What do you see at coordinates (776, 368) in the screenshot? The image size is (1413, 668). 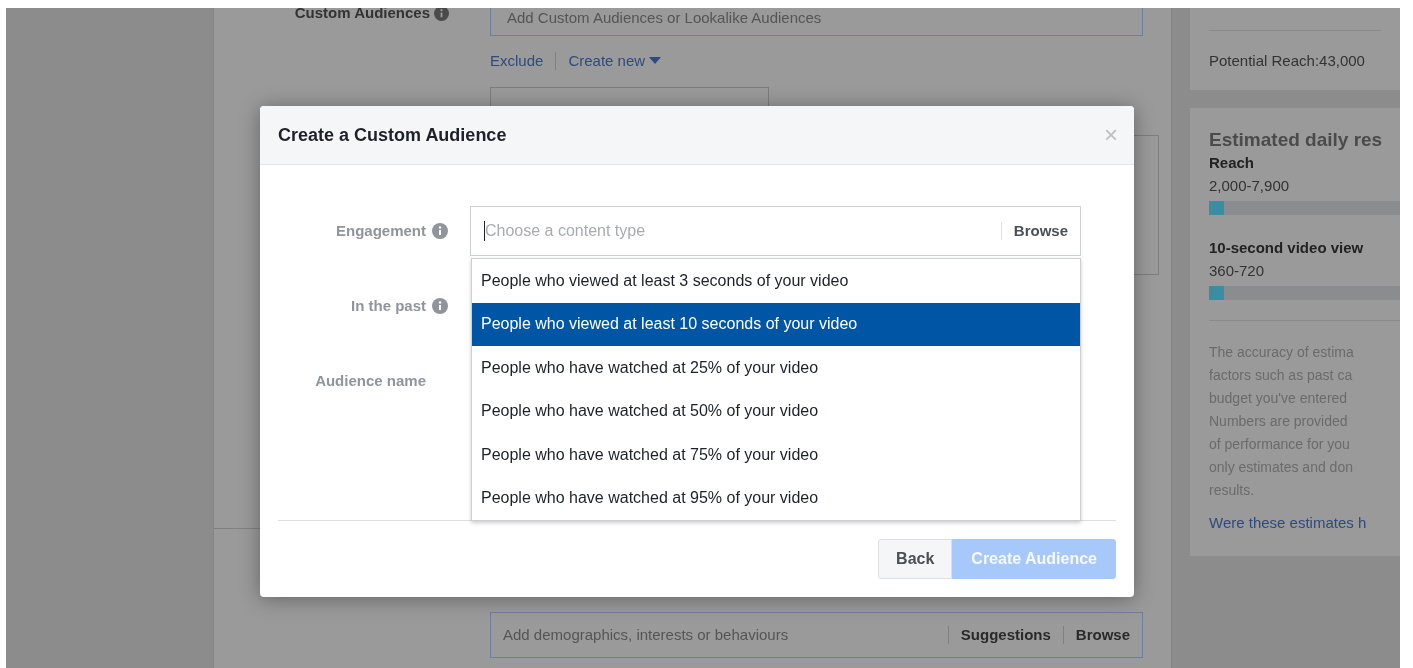 I see `dropdown-option: People who have watched at 25% of your video` at bounding box center [776, 368].